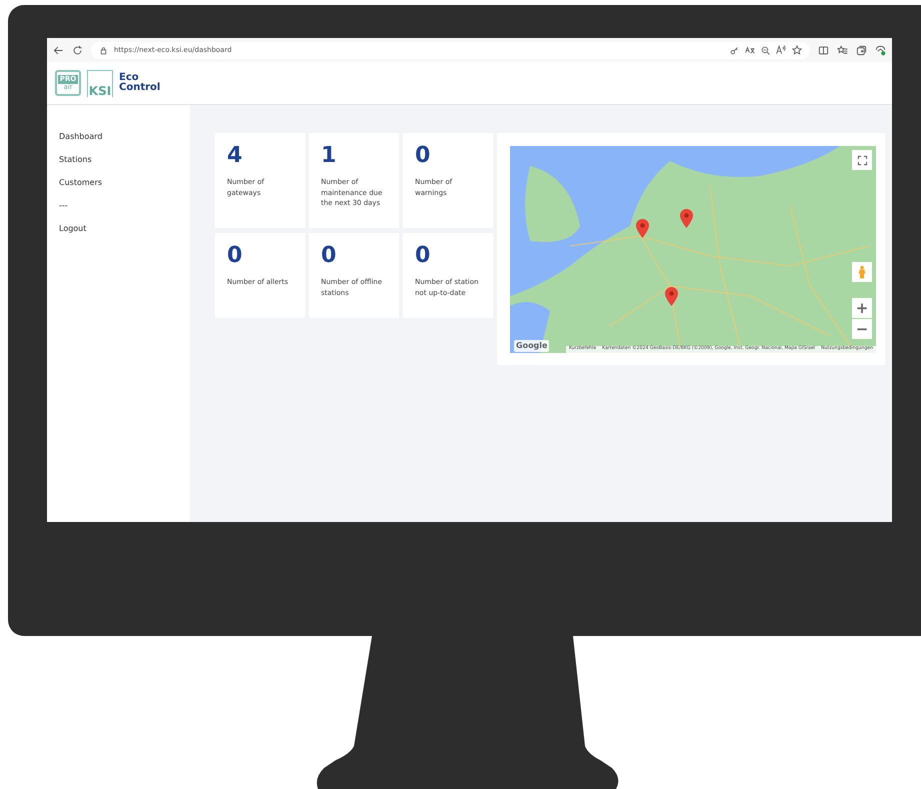  I want to click on stat-value: 1, so click(329, 156).